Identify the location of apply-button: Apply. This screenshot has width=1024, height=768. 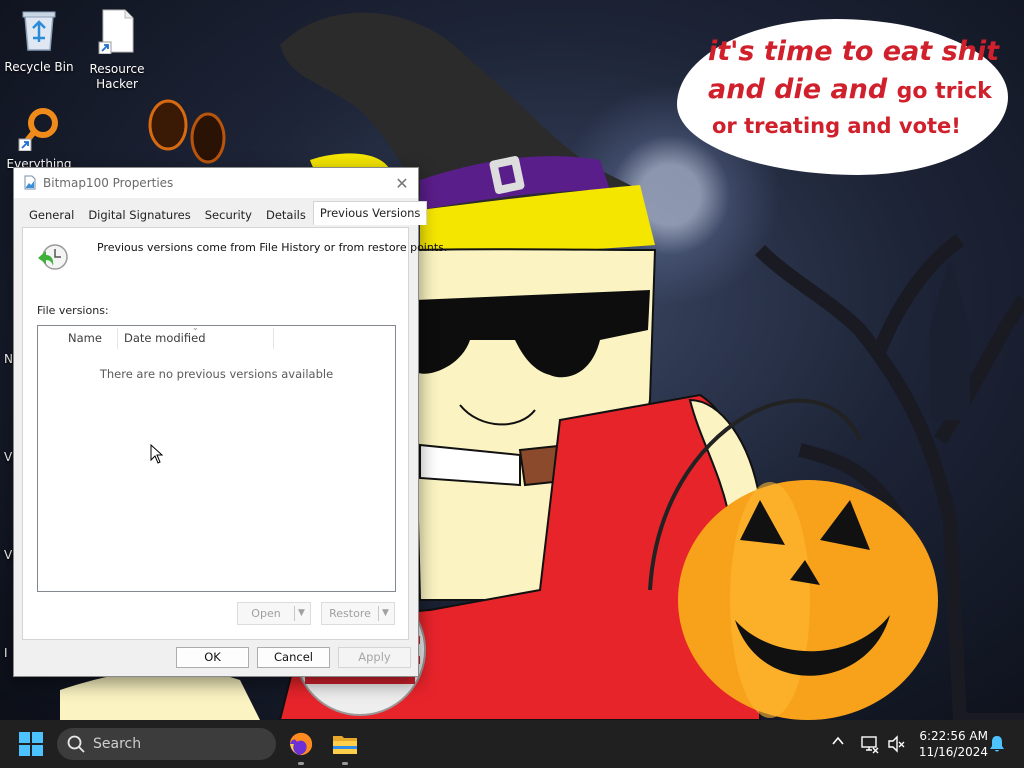
(374, 657).